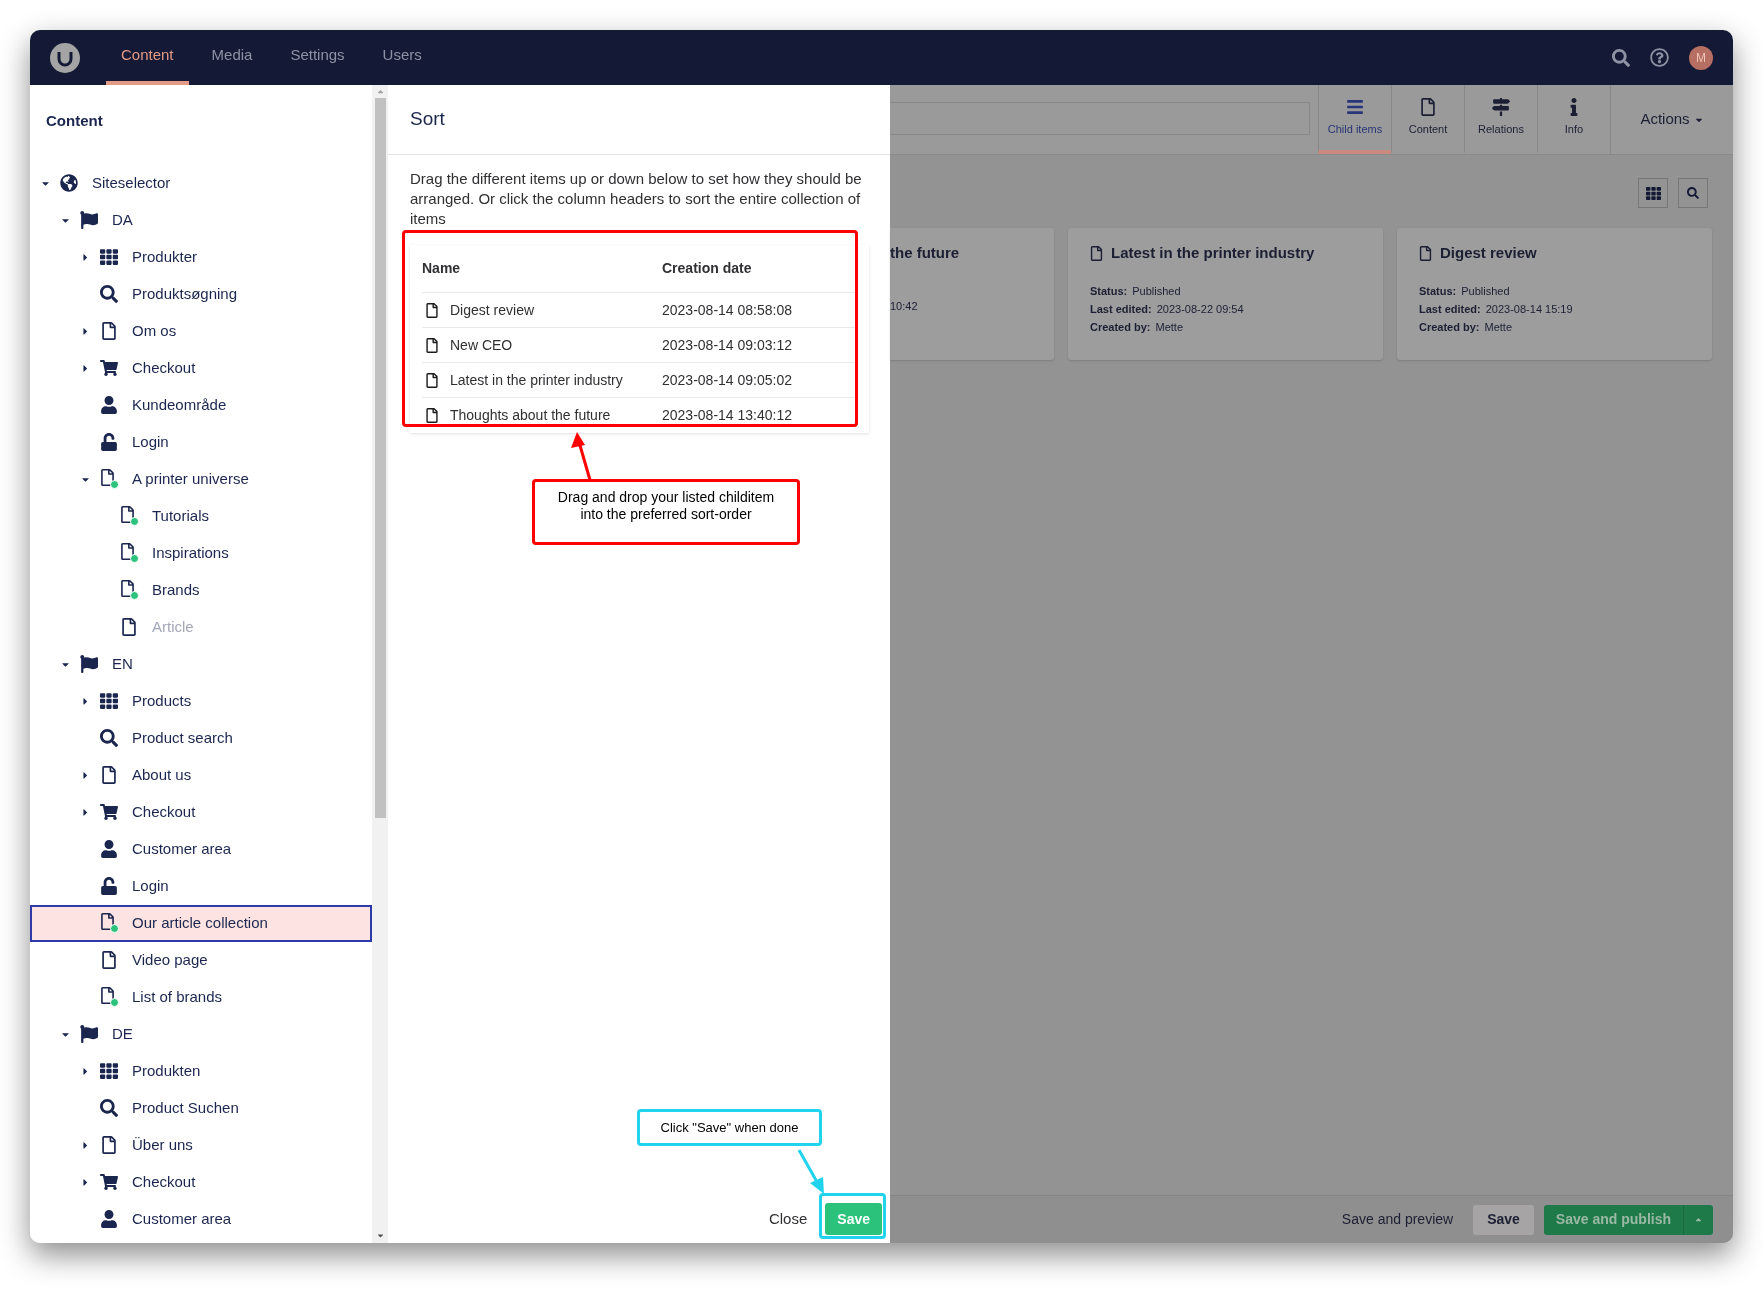 The height and width of the screenshot is (1305, 1763). I want to click on tree-item-label: Produkter, so click(165, 256).